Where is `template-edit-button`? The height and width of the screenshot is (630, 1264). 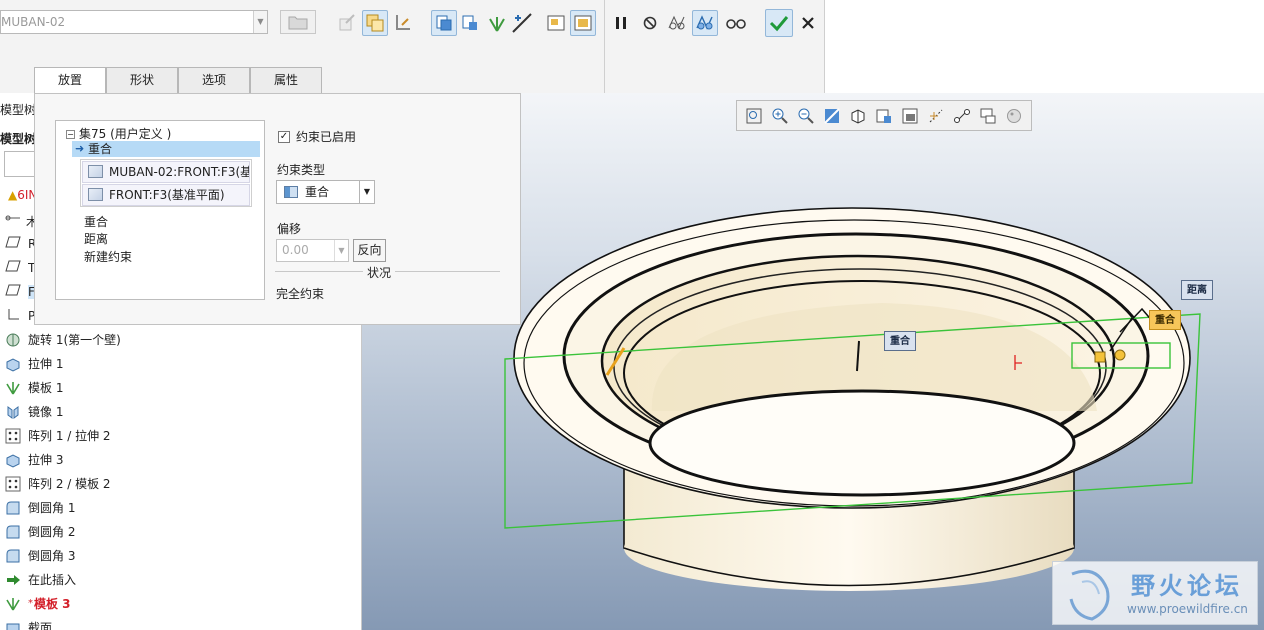 template-edit-button is located at coordinates (347, 23).